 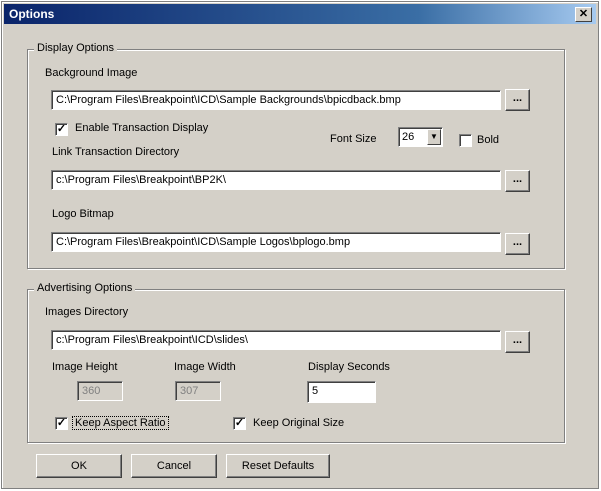 What do you see at coordinates (205, 367) in the screenshot?
I see `image-width-label: Image Width` at bounding box center [205, 367].